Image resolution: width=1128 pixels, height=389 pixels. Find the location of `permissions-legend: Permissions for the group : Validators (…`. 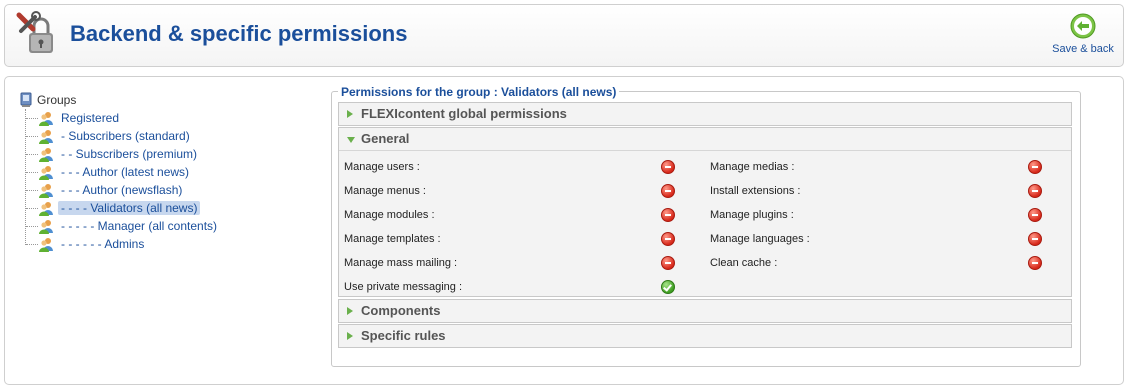

permissions-legend: Permissions for the group : Validators (… is located at coordinates (479, 92).